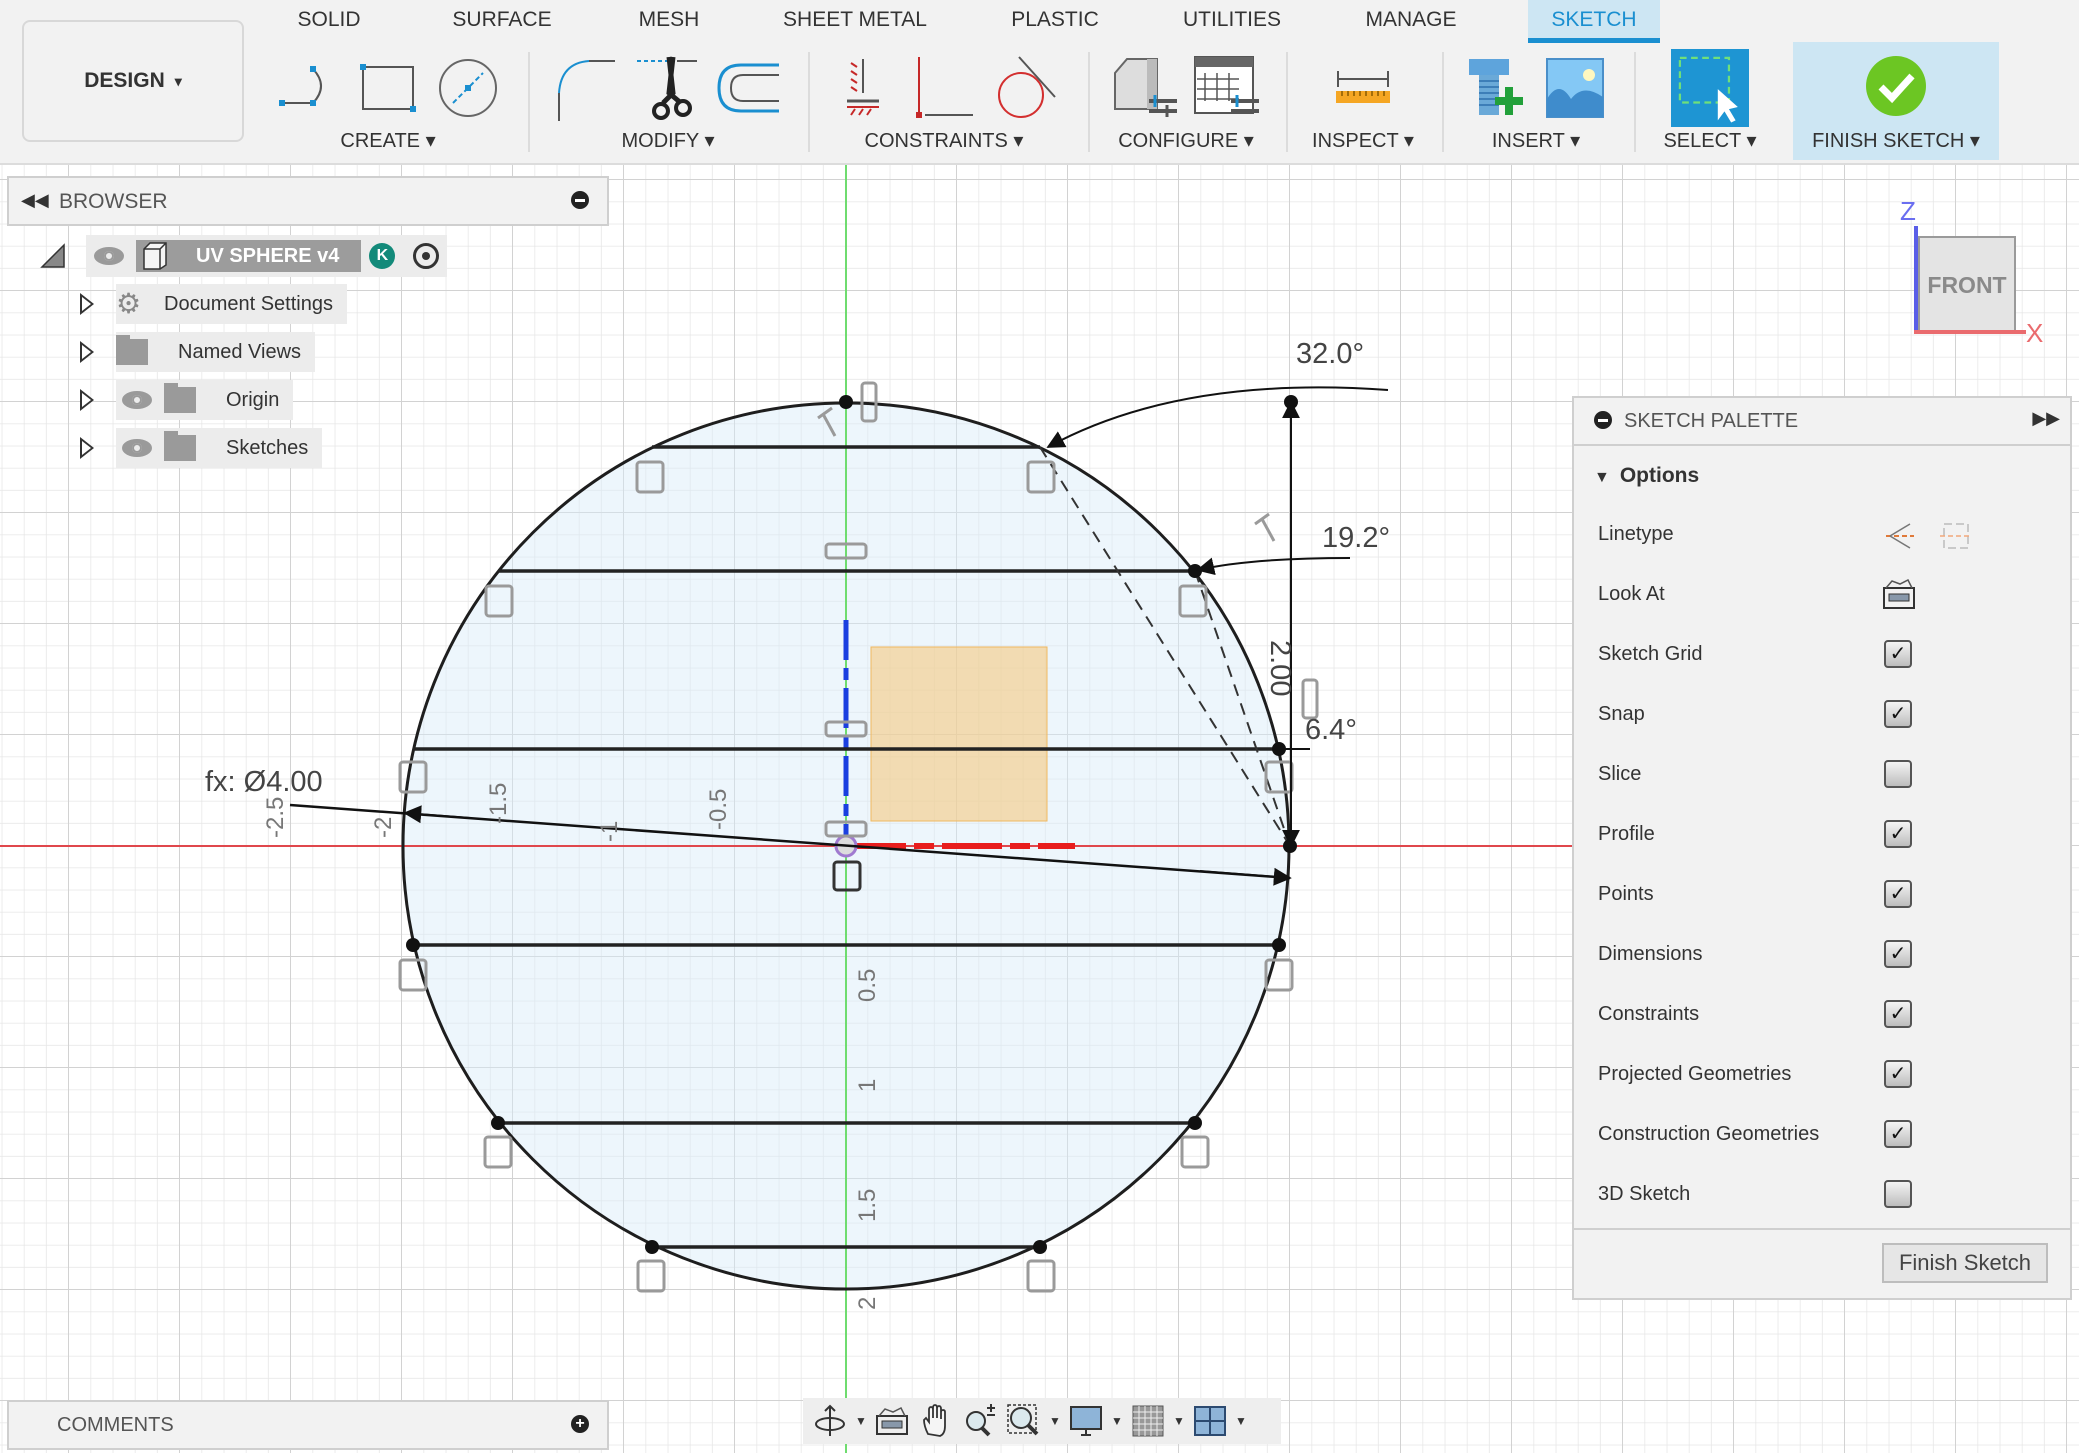 This screenshot has height=1453, width=2079. What do you see at coordinates (1965, 1263) in the screenshot?
I see `finish-sketch-button: Finish Sketch` at bounding box center [1965, 1263].